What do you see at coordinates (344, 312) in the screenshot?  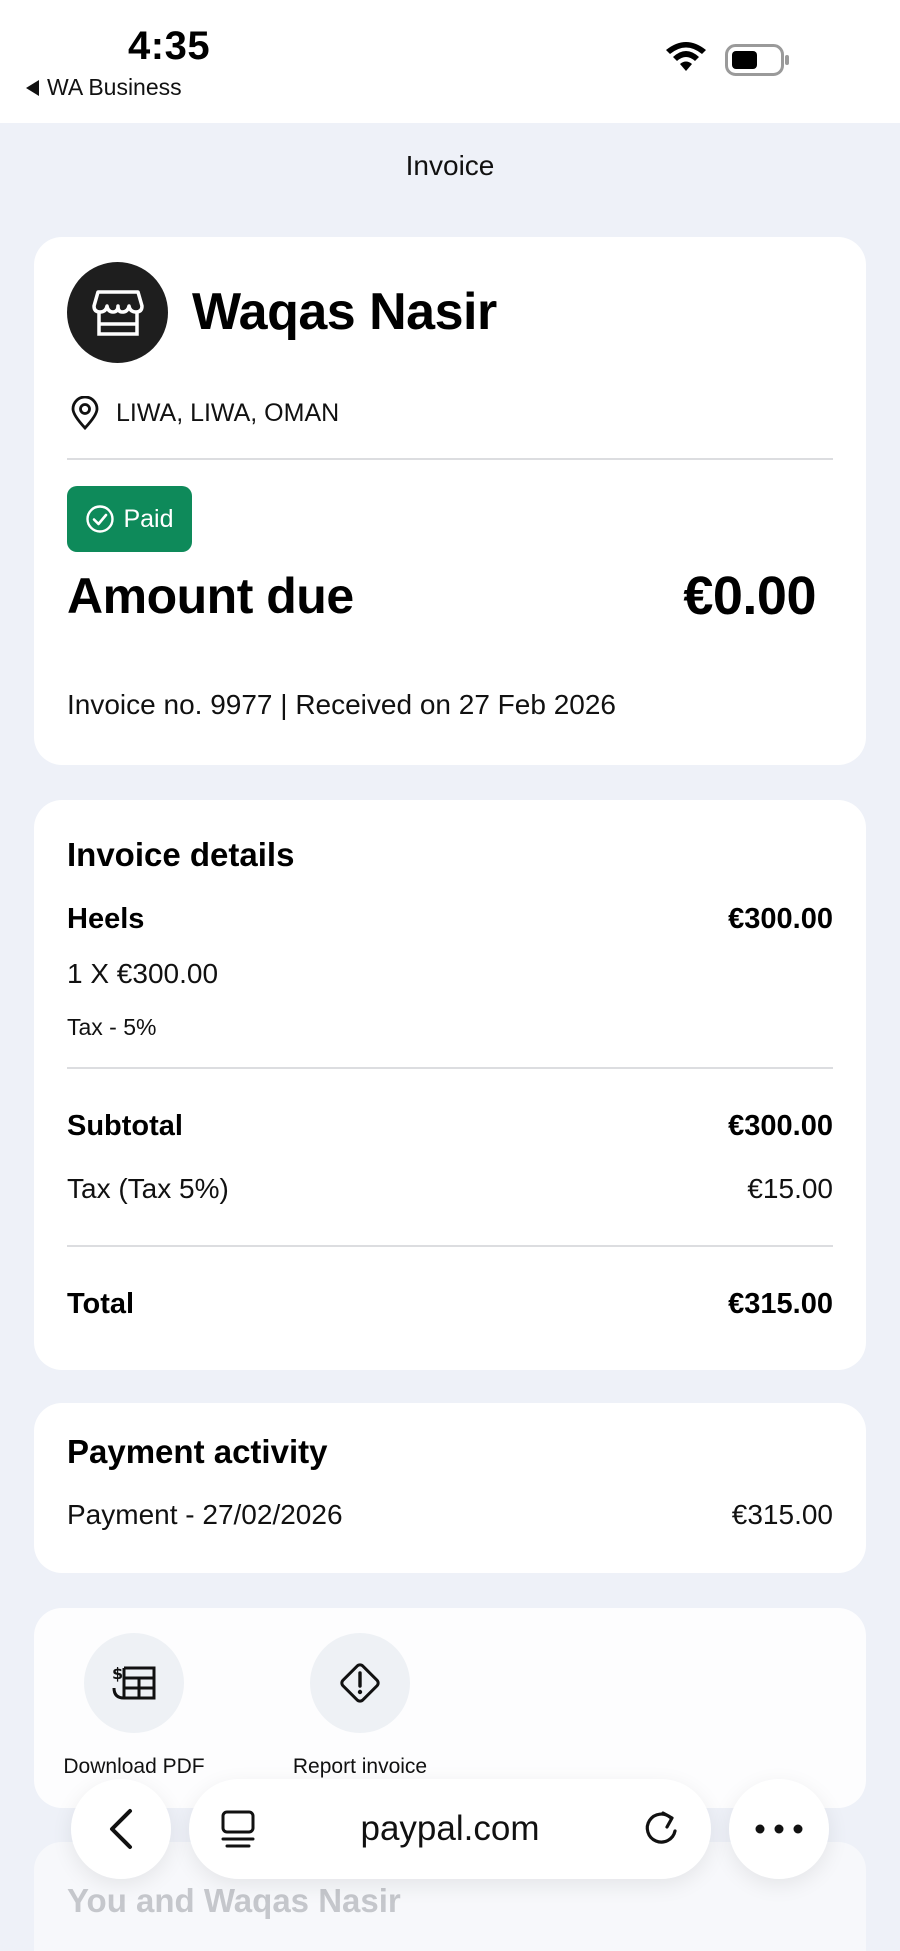 I see `merchant-name: Waqas Nasir` at bounding box center [344, 312].